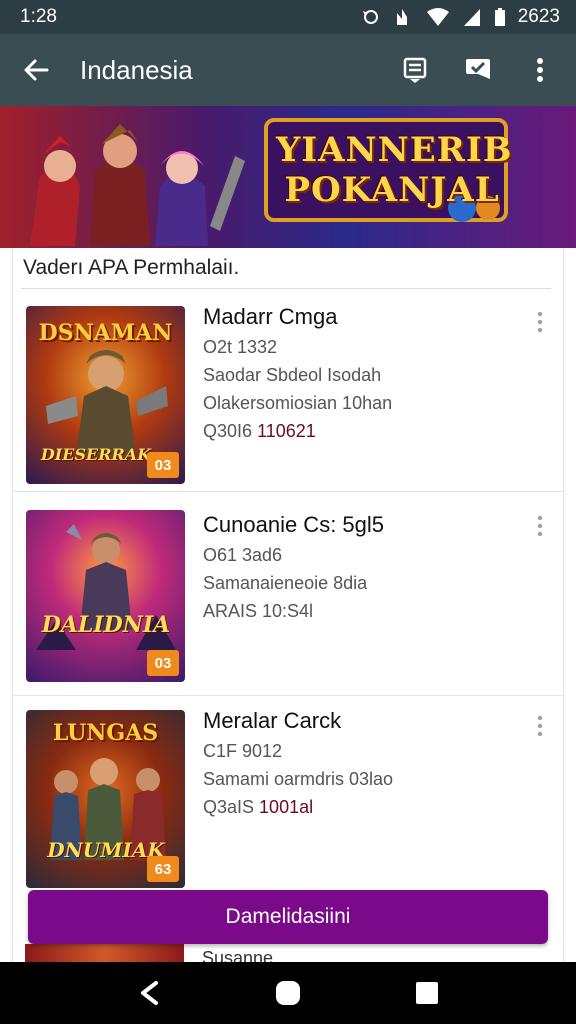 The height and width of the screenshot is (1024, 576). I want to click on battery-text: 2623, so click(538, 16).